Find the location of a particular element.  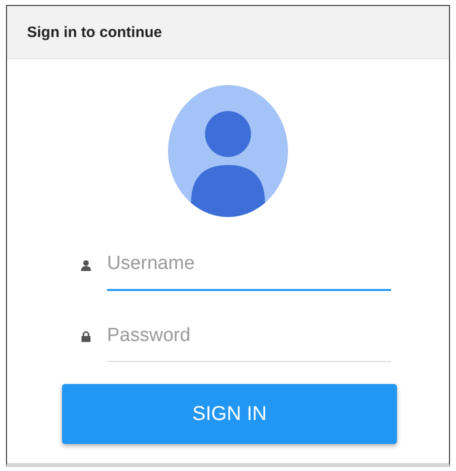

person-icon is located at coordinates (86, 265).